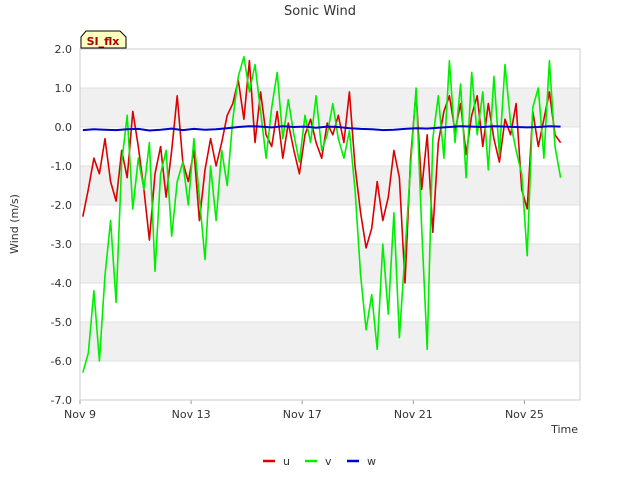 This screenshot has width=640, height=480. What do you see at coordinates (371, 461) in the screenshot?
I see `legend-label-w: w` at bounding box center [371, 461].